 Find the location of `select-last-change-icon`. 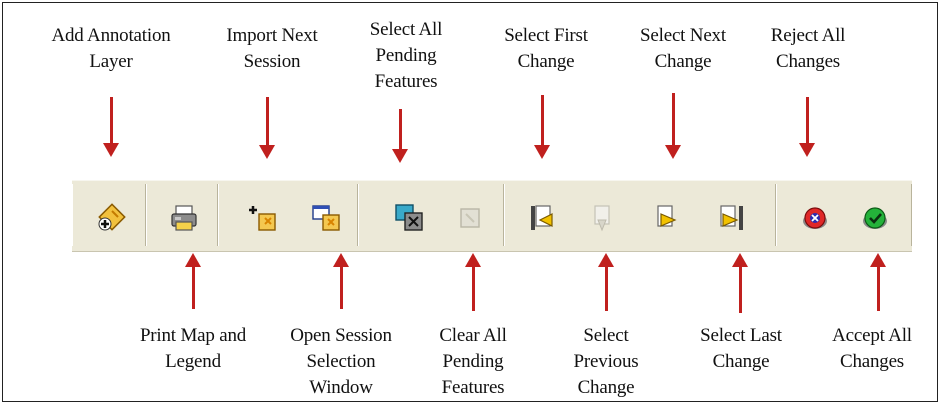

select-last-change-icon is located at coordinates (731, 217).